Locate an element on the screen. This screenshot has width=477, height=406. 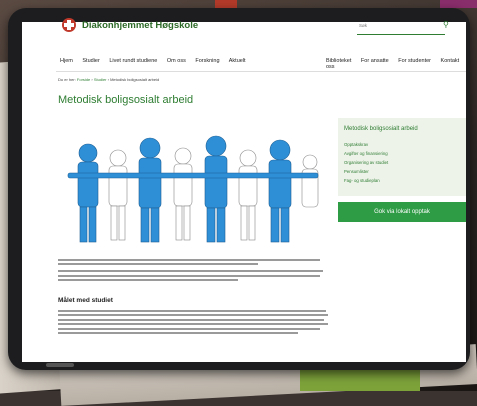
sidebar-link-avgifter: Avgifter og finansiering is located at coordinates (366, 153).